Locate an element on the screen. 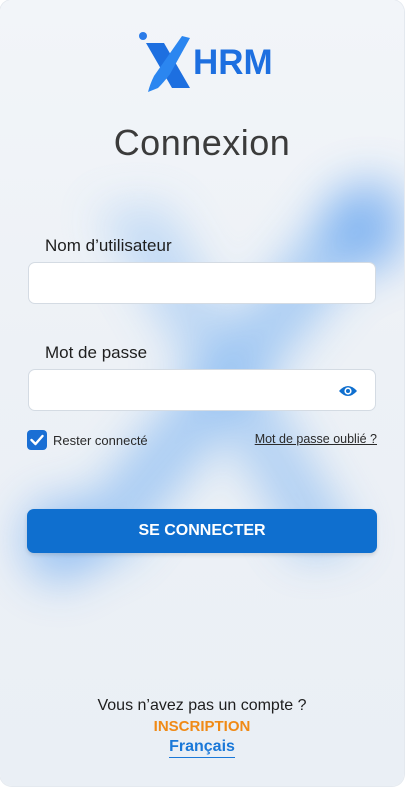 The height and width of the screenshot is (787, 405). check-icon is located at coordinates (37, 440).